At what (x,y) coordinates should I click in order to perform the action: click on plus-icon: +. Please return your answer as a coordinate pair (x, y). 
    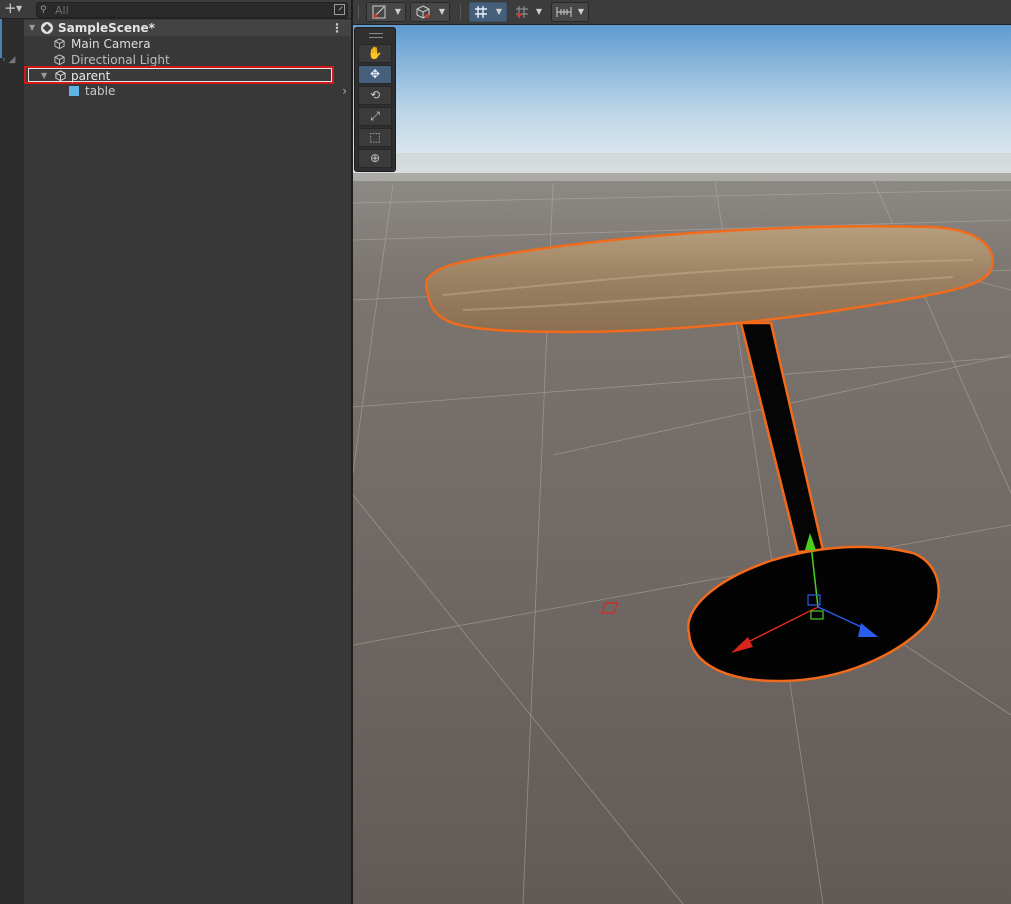
    Looking at the image, I should click on (10, 8).